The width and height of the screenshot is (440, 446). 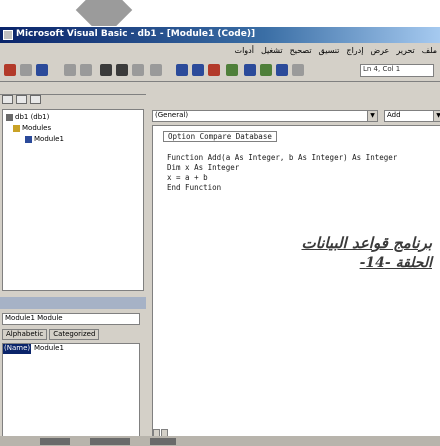 I want to click on tab-categorized: Categorized, so click(x=74, y=334).